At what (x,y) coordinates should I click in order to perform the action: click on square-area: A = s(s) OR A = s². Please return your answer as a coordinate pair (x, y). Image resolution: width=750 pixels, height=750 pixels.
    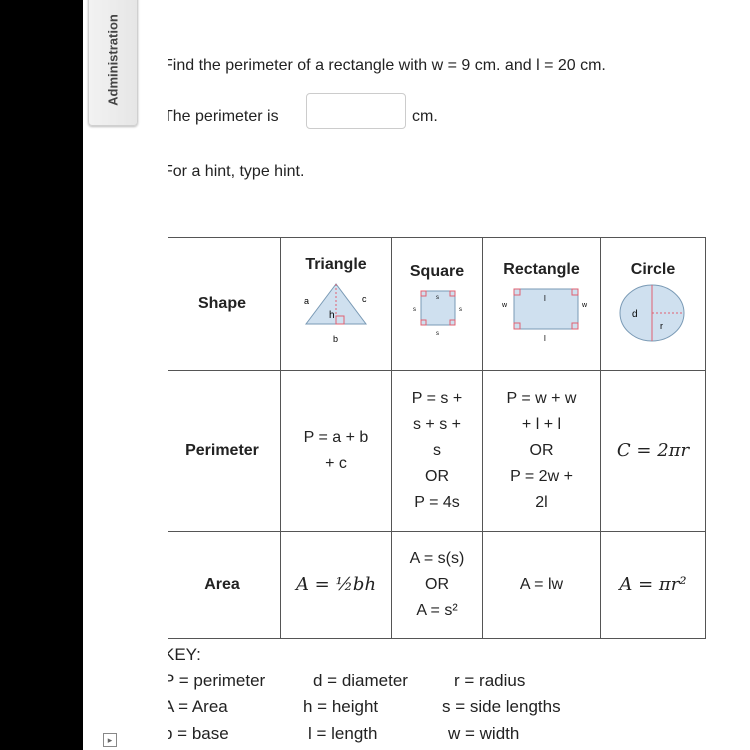
    Looking at the image, I should click on (437, 585).